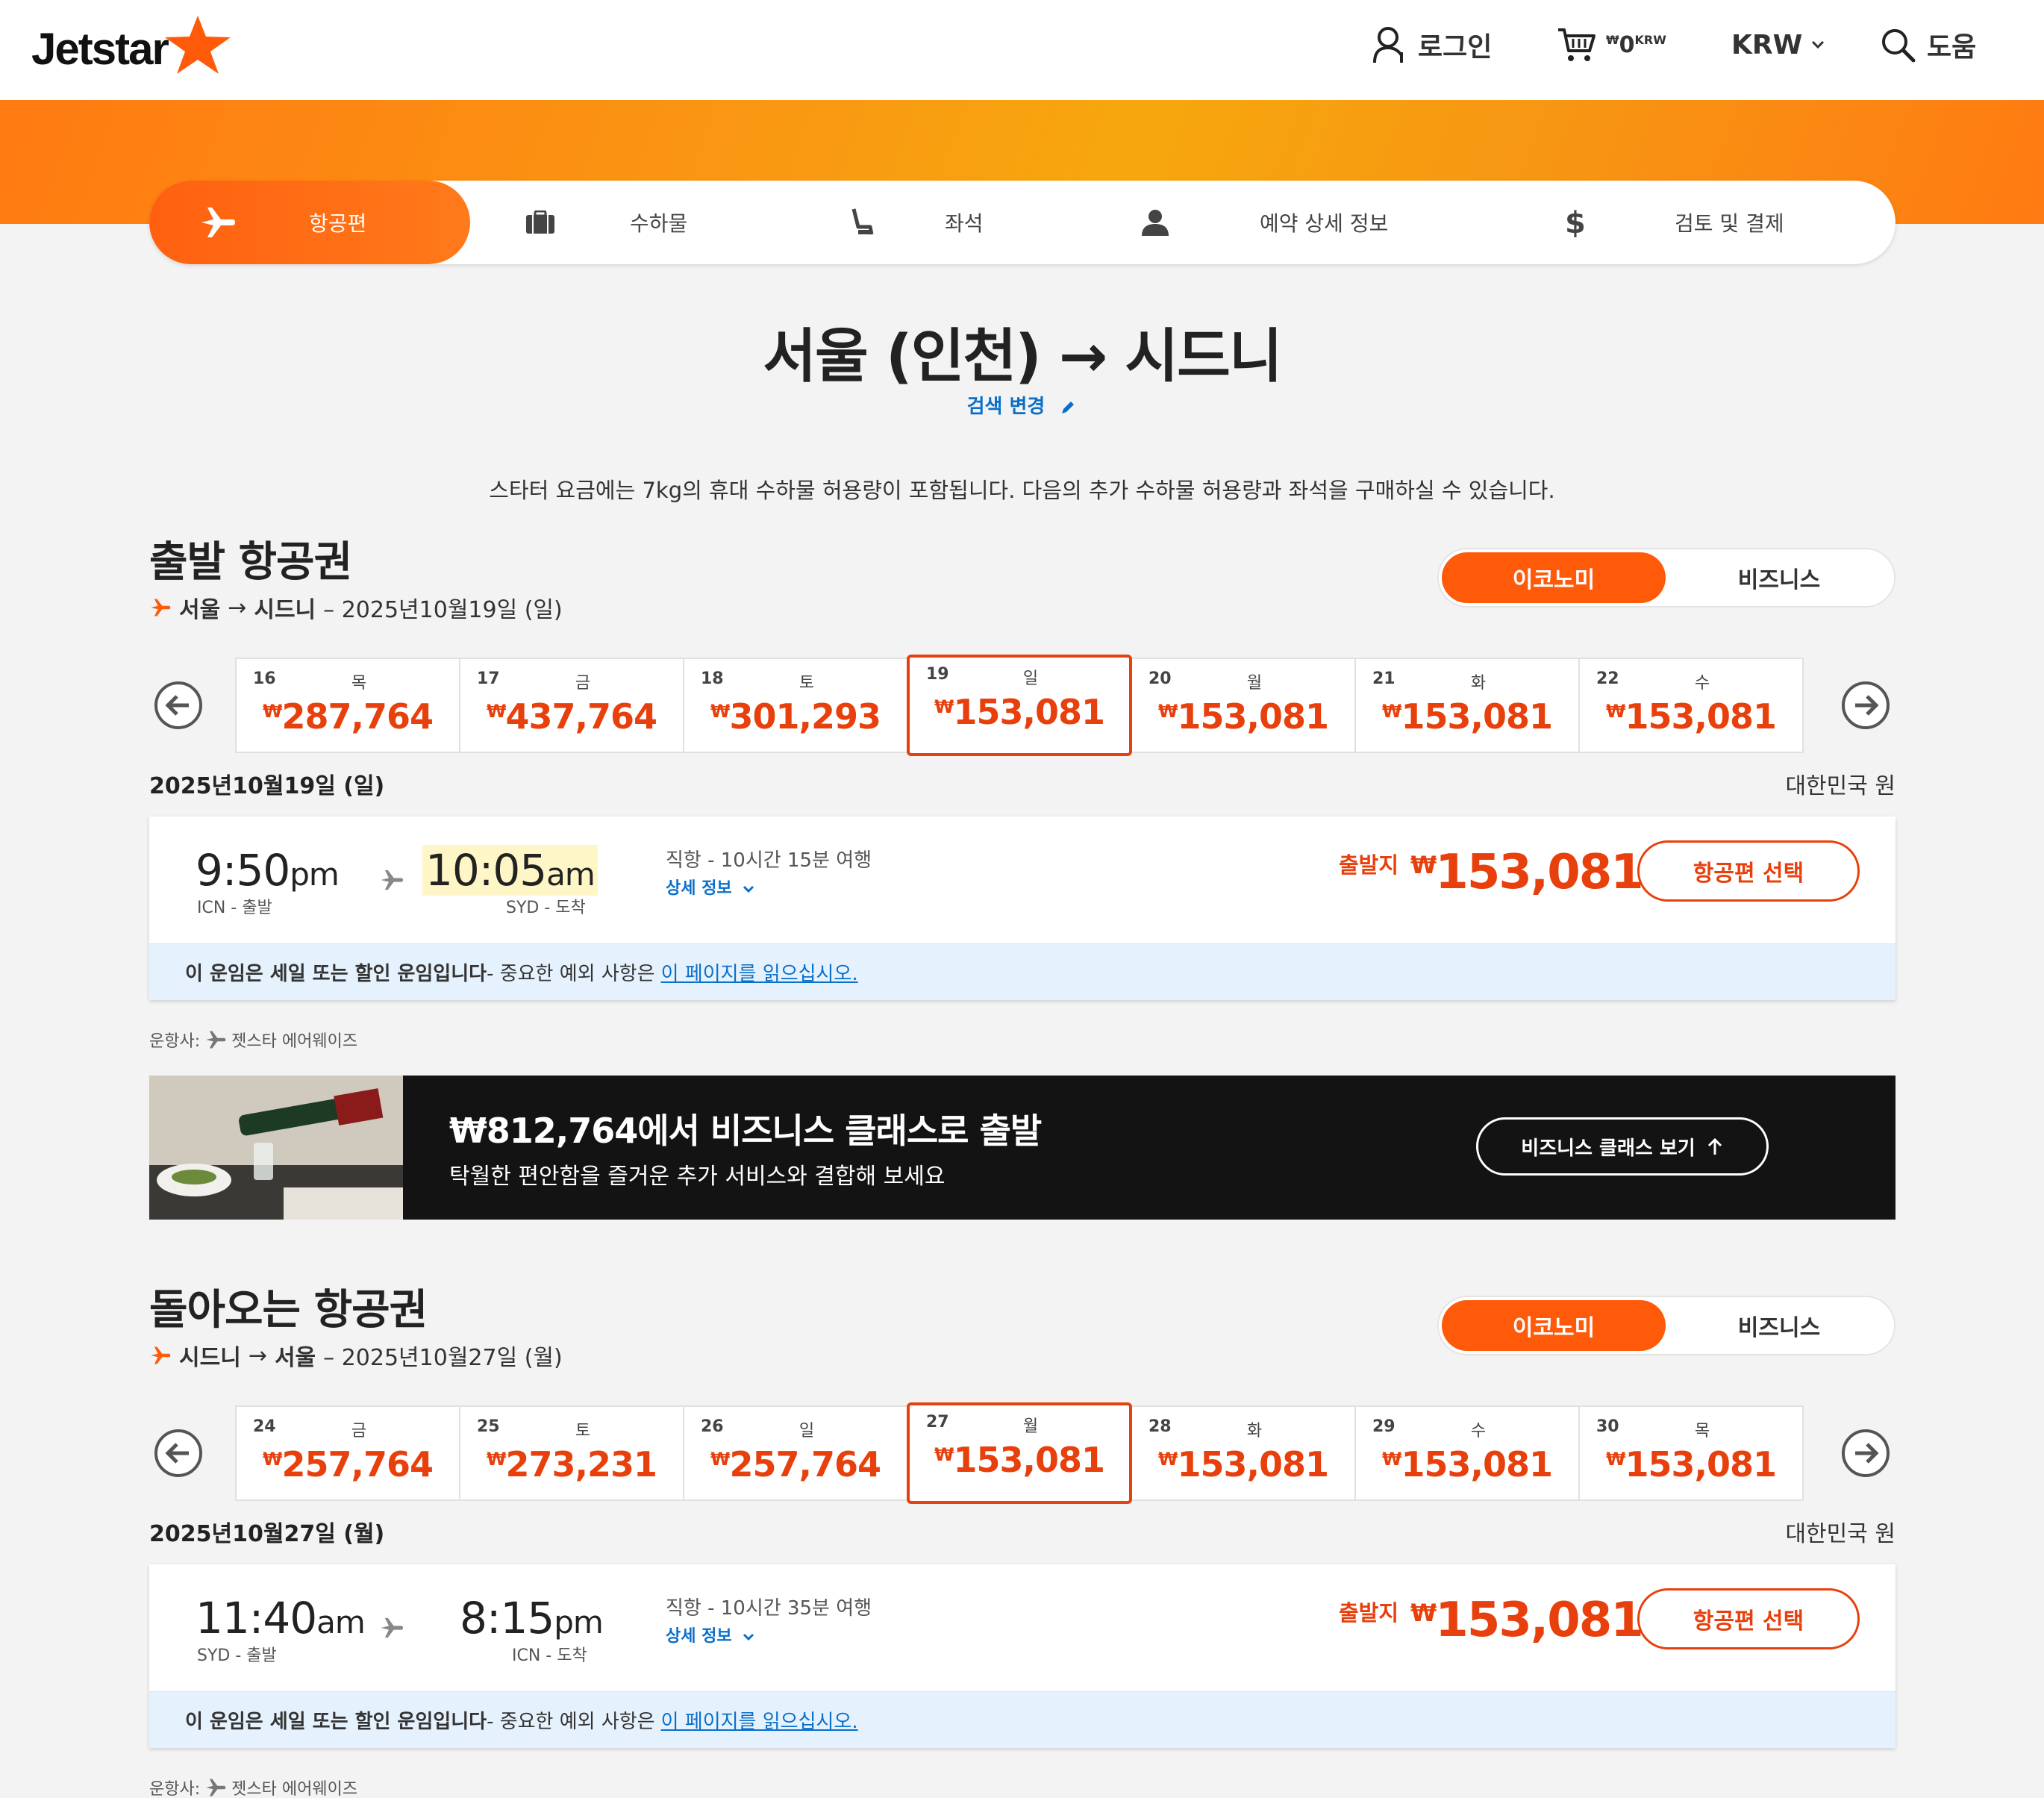 Image resolution: width=2044 pixels, height=1798 pixels. I want to click on step-booking-details: 예약 상세 정보, so click(1349, 222).